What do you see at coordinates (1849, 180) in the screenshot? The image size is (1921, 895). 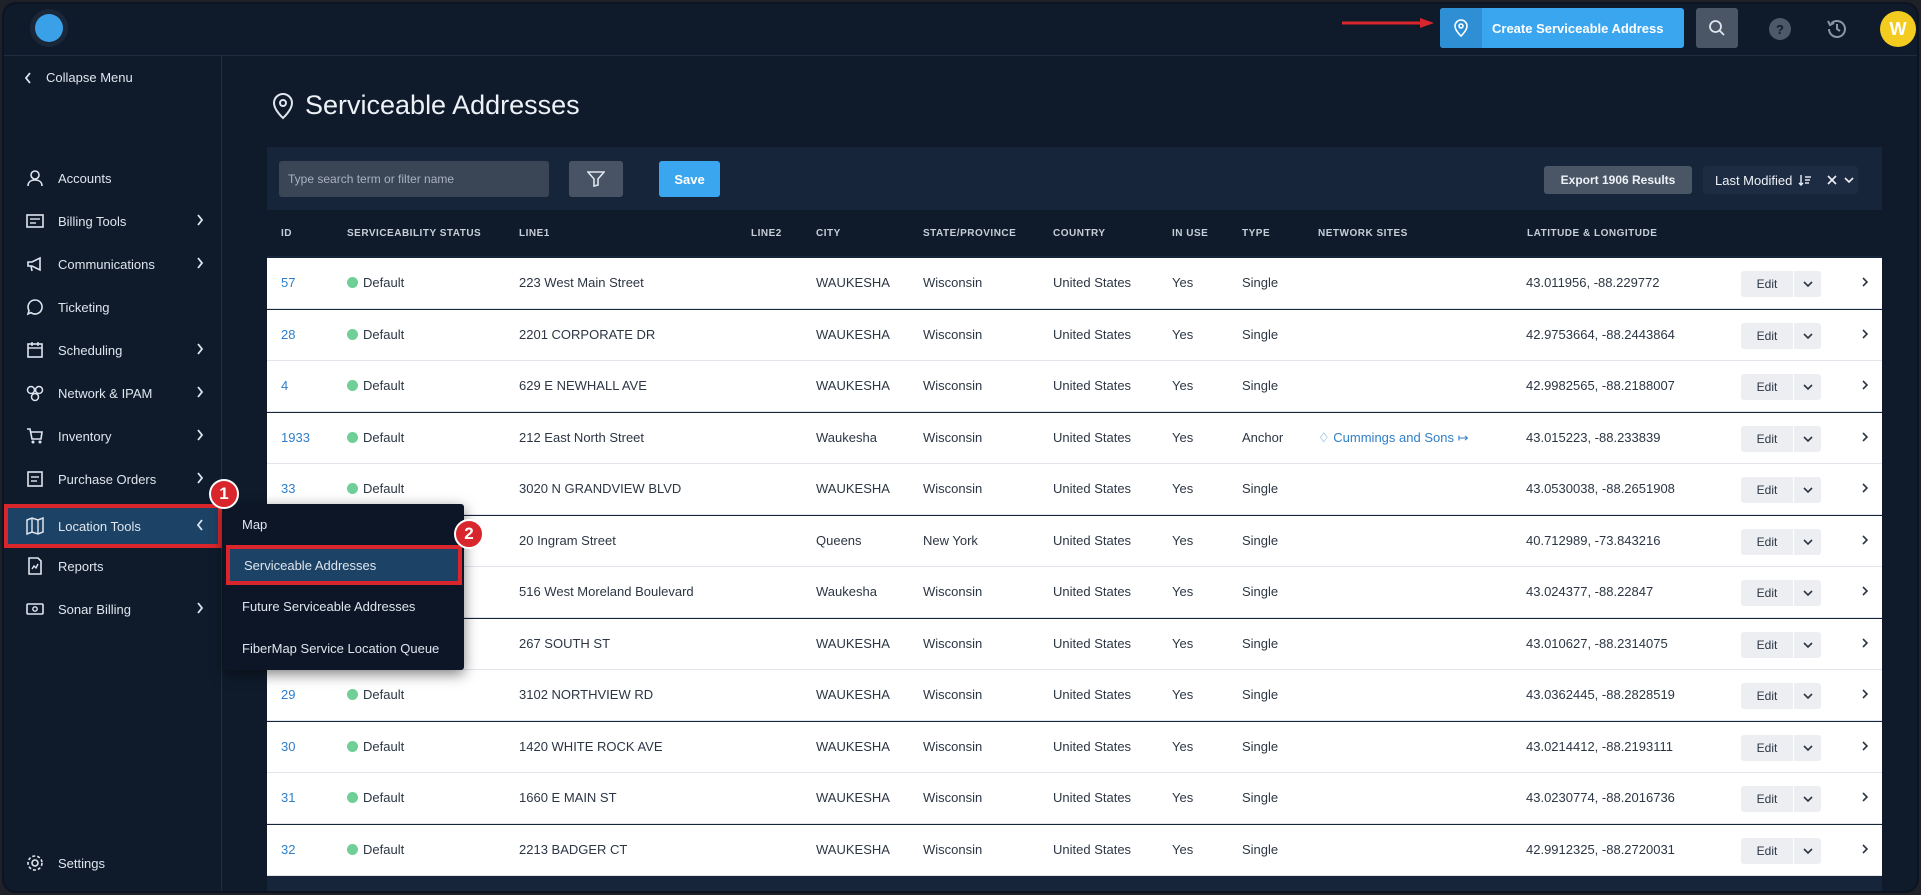 I see `chevron-down-icon` at bounding box center [1849, 180].